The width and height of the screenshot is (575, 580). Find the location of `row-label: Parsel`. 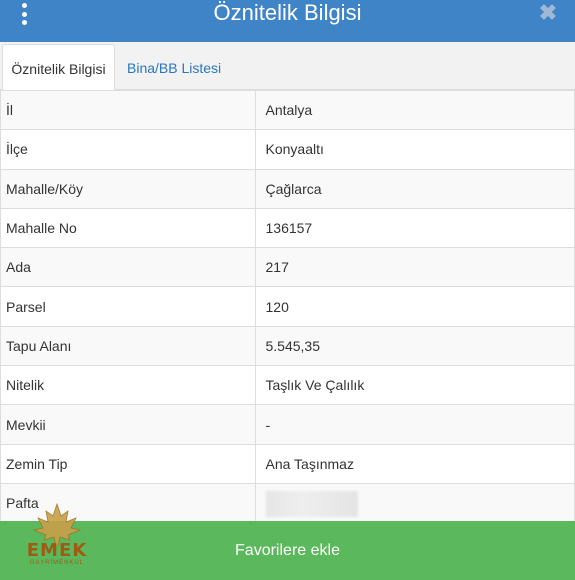

row-label: Parsel is located at coordinates (128, 306).